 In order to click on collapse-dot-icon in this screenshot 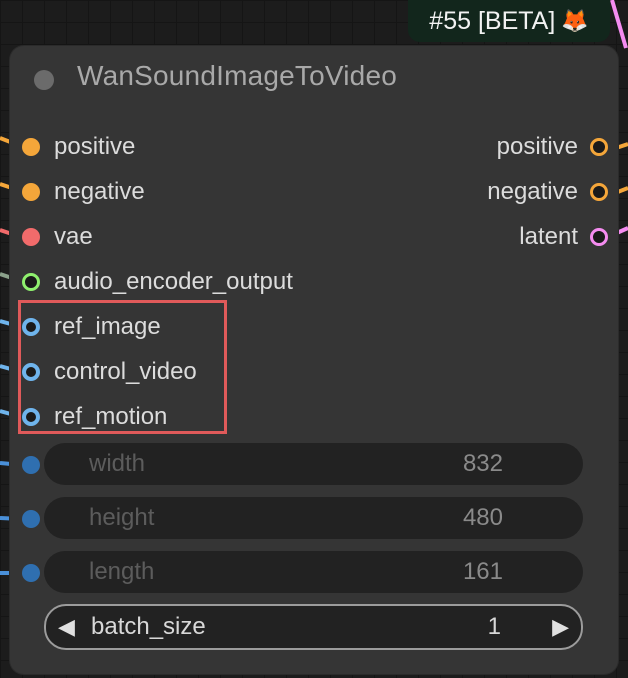, I will do `click(44, 80)`.